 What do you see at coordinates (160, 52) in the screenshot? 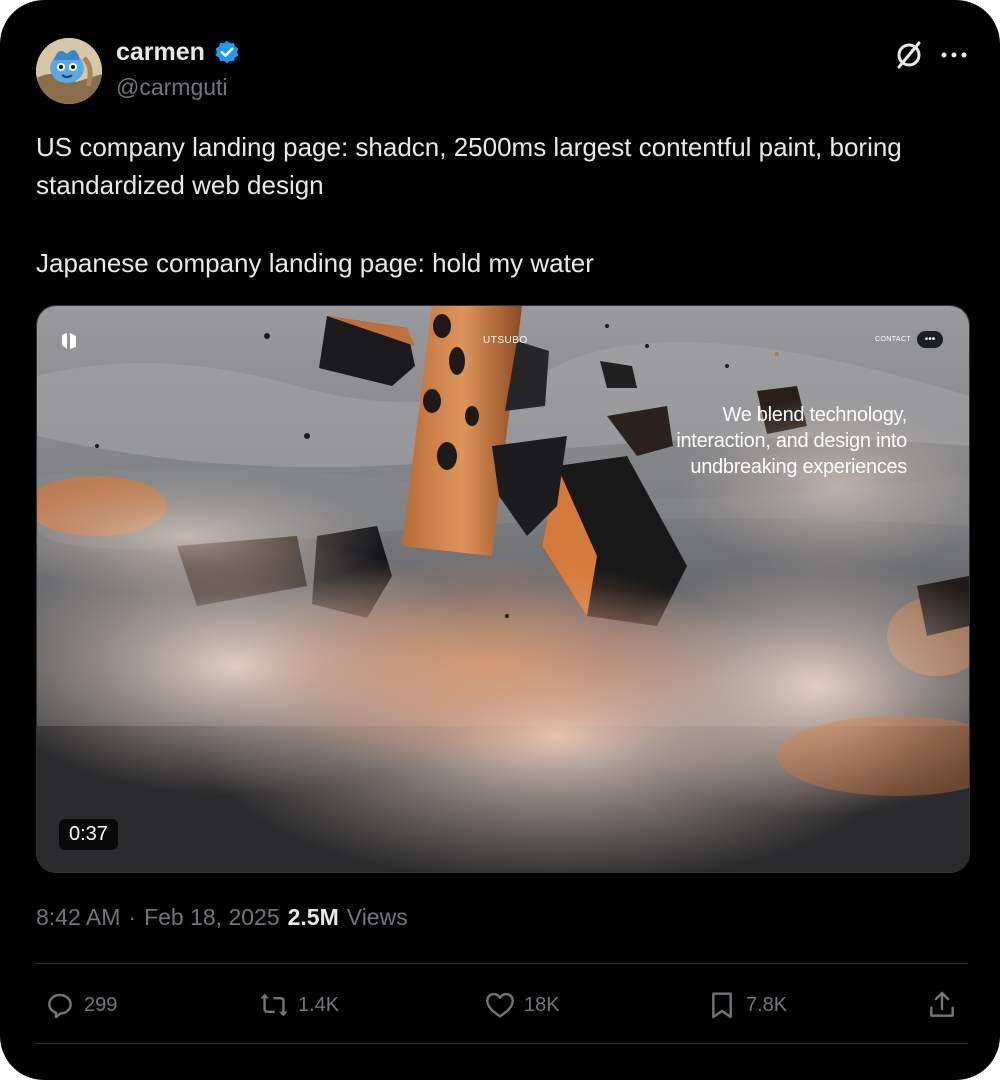
I see `display-name: carmen` at bounding box center [160, 52].